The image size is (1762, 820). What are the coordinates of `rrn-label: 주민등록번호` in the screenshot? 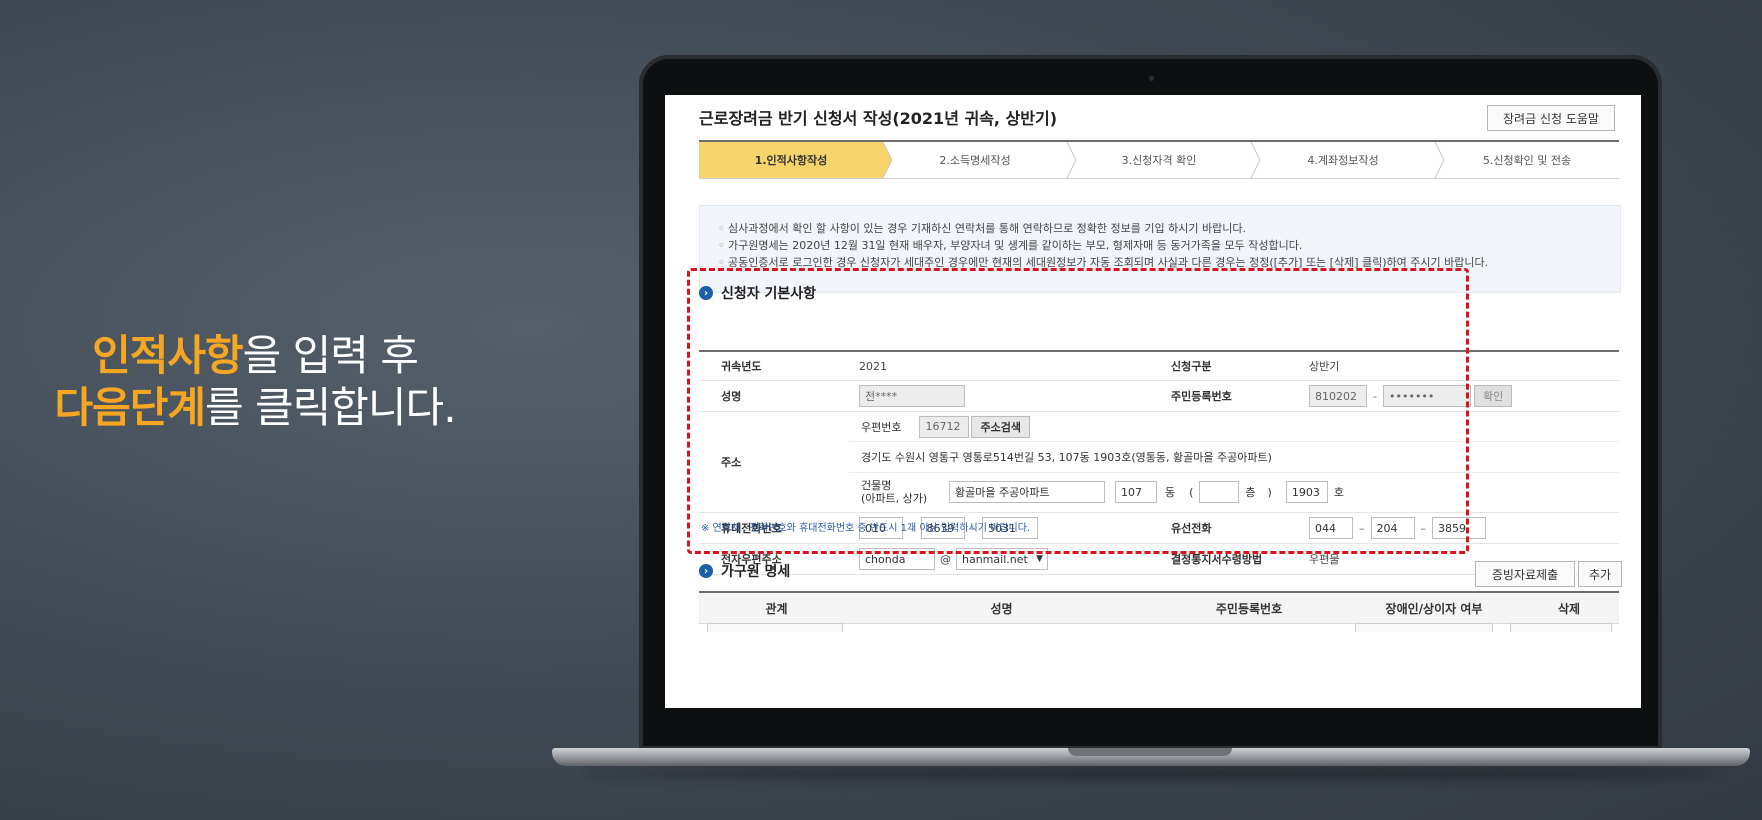 It's located at (1201, 396).